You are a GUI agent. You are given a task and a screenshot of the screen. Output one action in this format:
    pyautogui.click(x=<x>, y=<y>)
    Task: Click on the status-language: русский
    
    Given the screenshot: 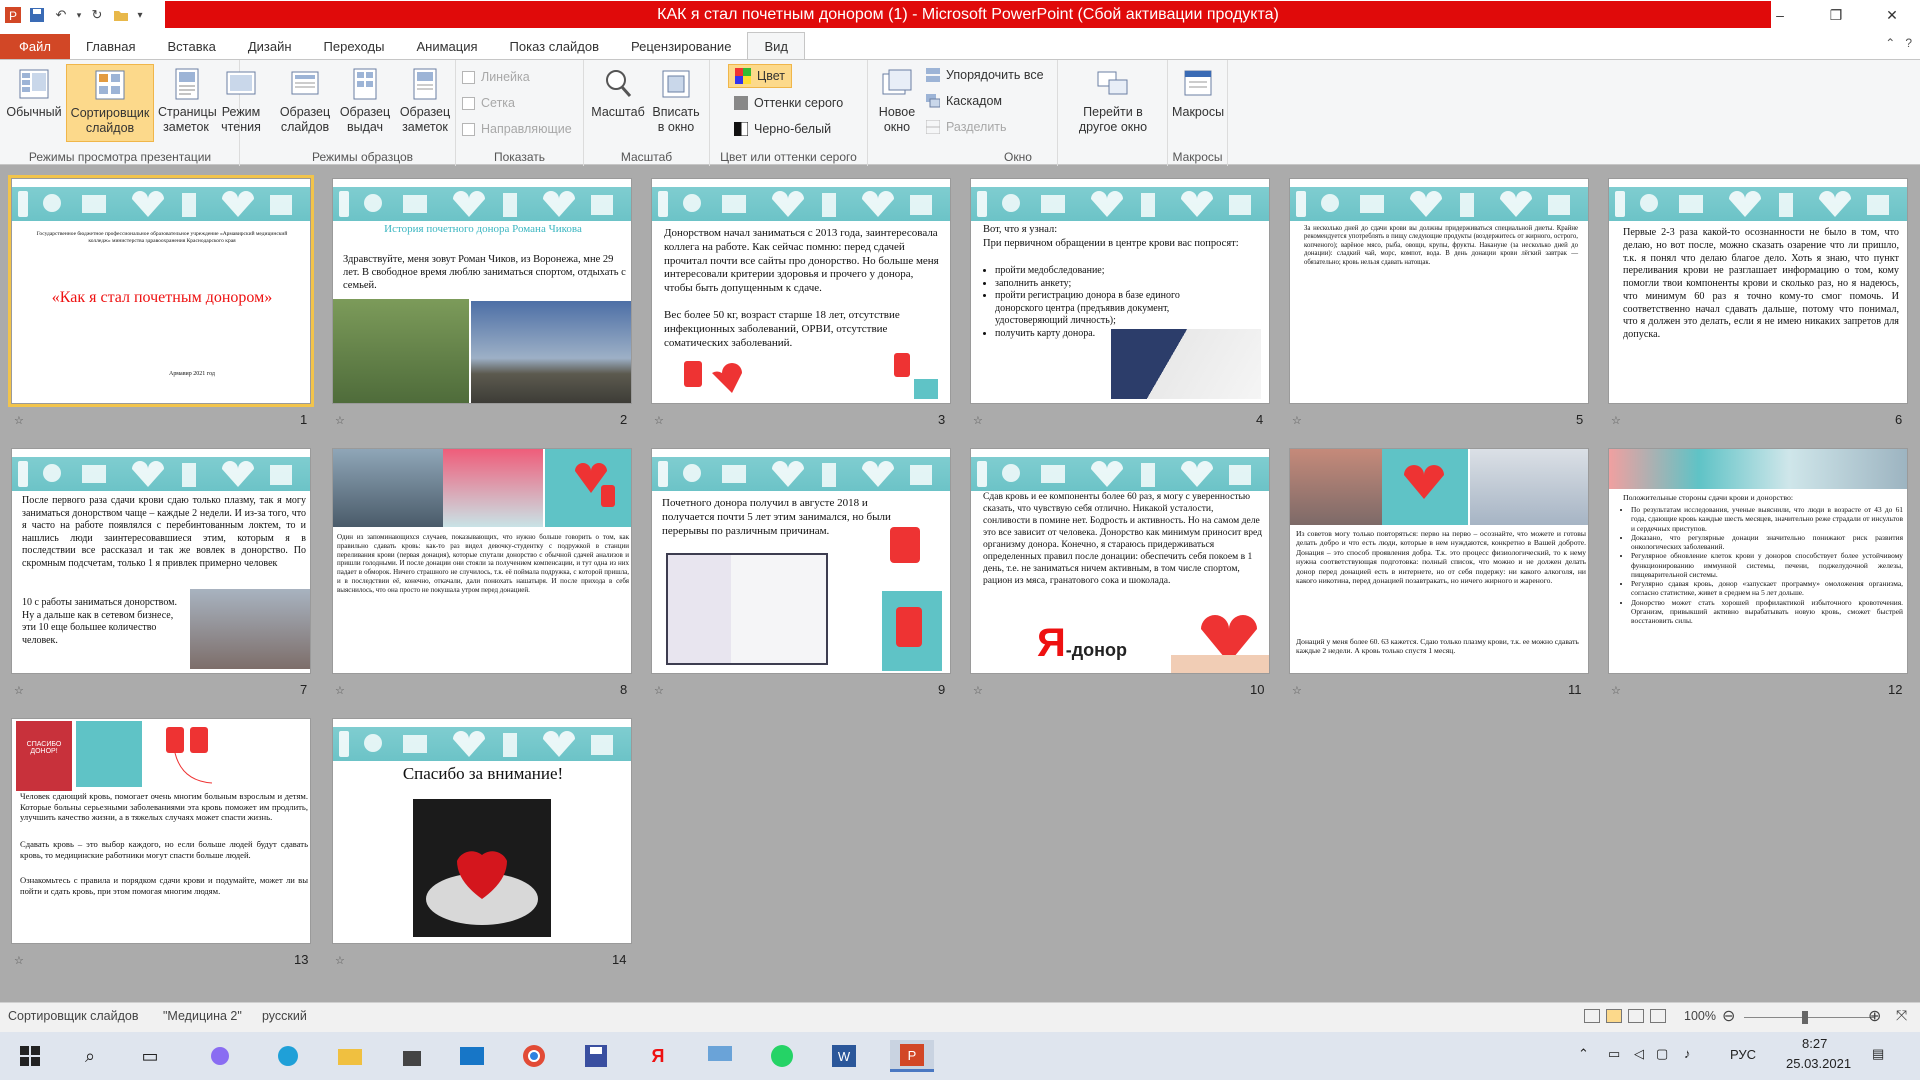 What is the action you would take?
    pyautogui.click(x=284, y=1016)
    